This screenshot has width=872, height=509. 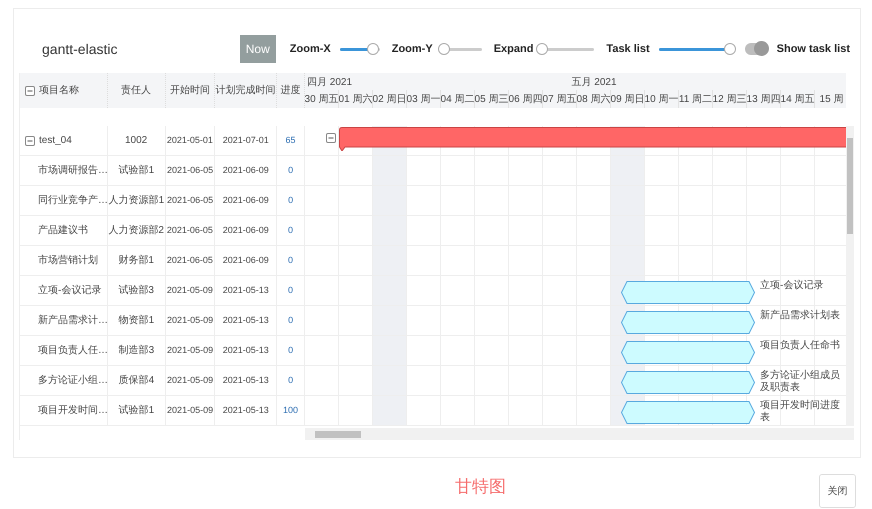 What do you see at coordinates (800, 412) in the screenshot?
I see `bar-label: 项目开发时间进度表` at bounding box center [800, 412].